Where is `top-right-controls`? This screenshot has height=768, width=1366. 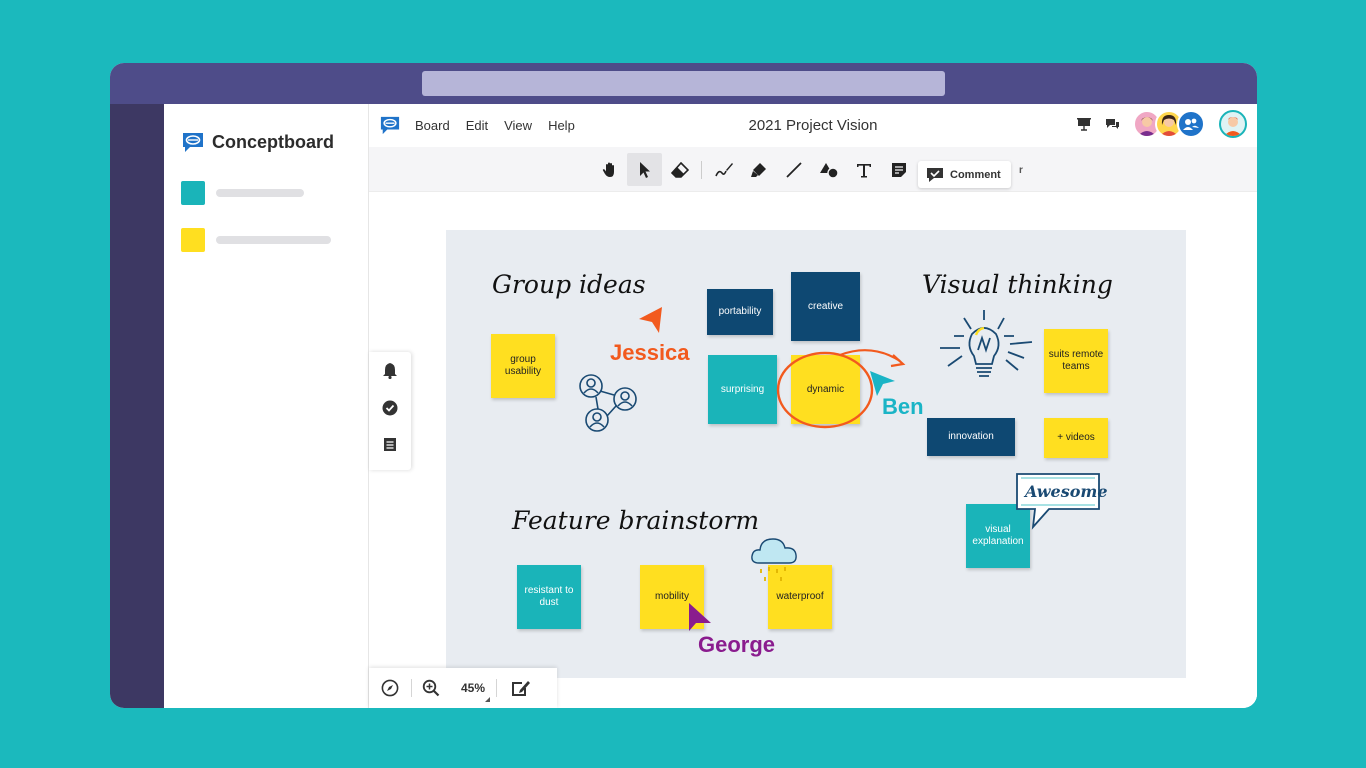
top-right-controls is located at coordinates (1160, 124).